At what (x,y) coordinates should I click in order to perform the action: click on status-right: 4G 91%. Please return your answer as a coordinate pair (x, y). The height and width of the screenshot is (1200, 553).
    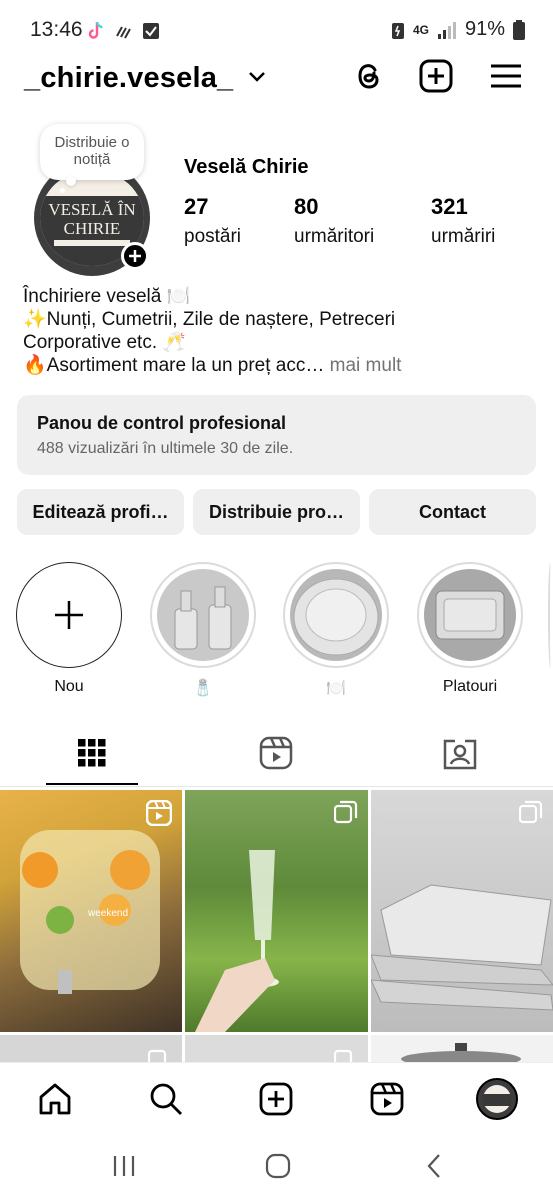
    Looking at the image, I should click on (458, 29).